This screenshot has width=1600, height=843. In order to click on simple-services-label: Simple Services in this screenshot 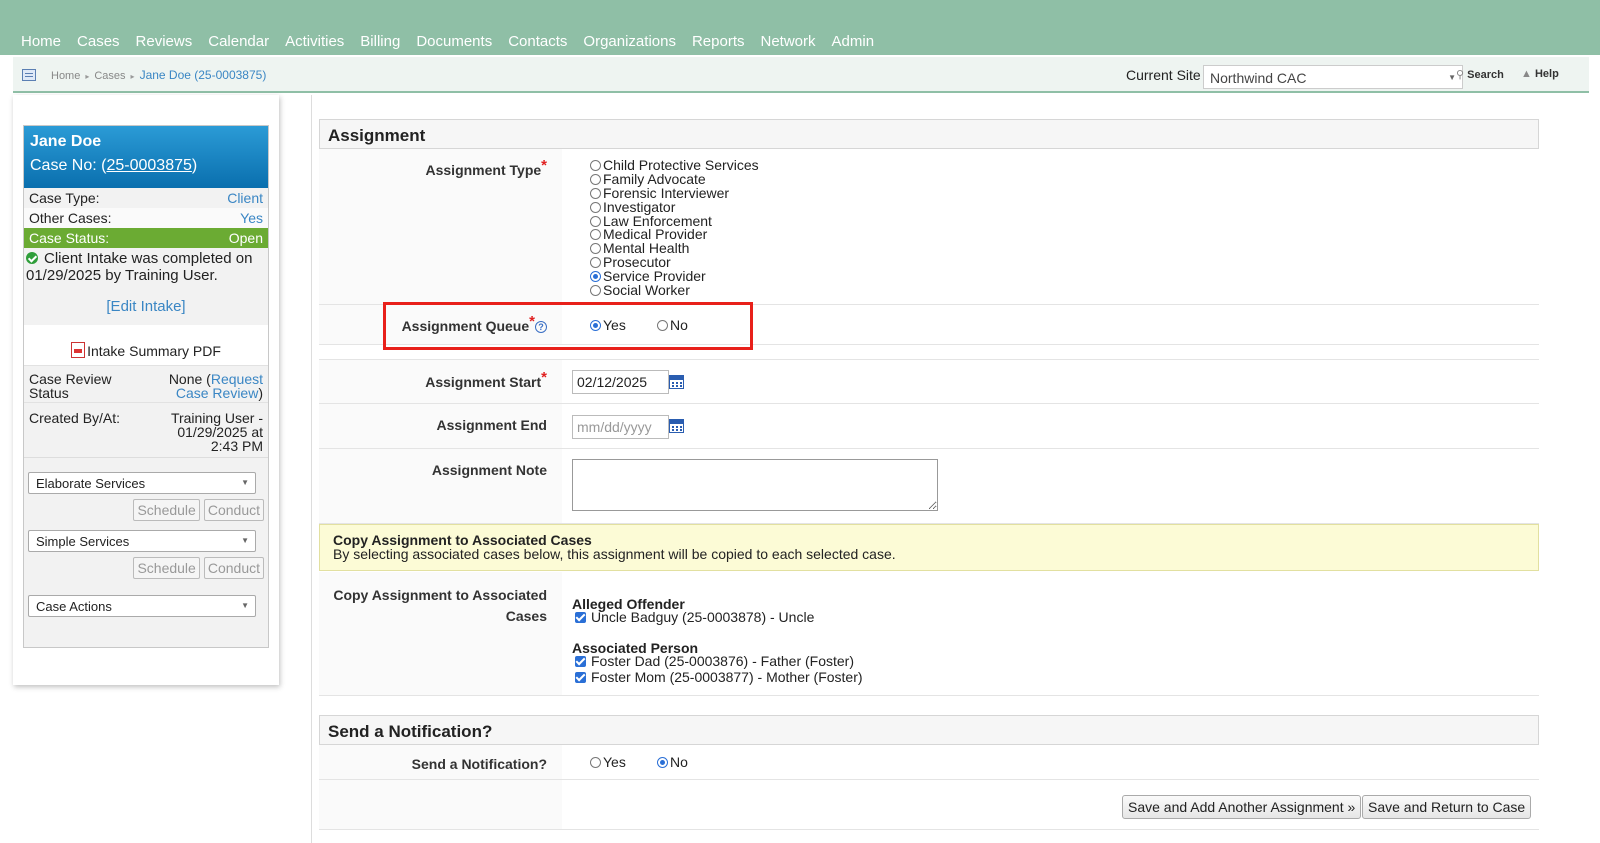, I will do `click(83, 541)`.